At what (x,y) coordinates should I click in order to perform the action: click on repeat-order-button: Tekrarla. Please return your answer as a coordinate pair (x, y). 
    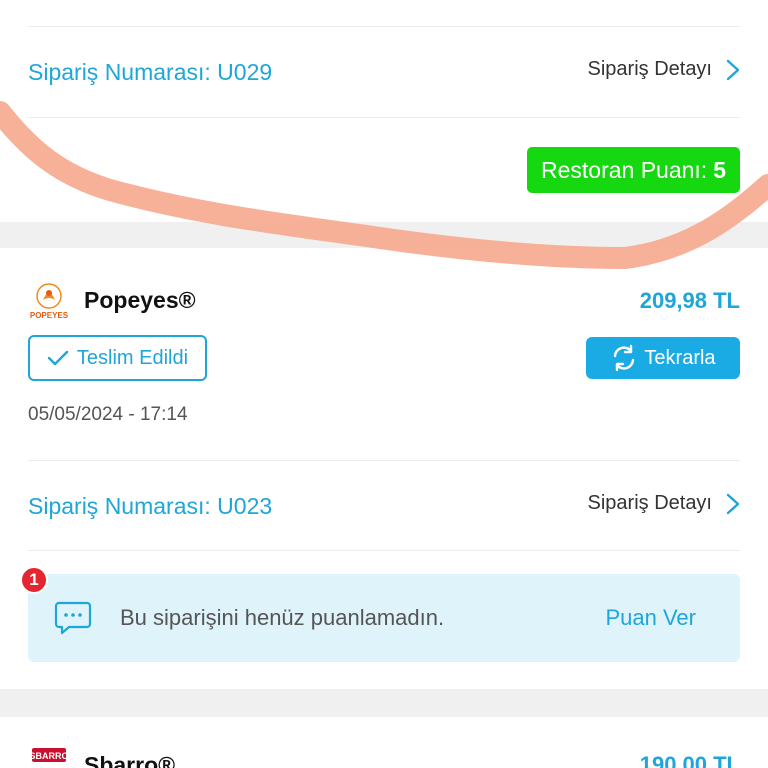
    Looking at the image, I should click on (663, 358).